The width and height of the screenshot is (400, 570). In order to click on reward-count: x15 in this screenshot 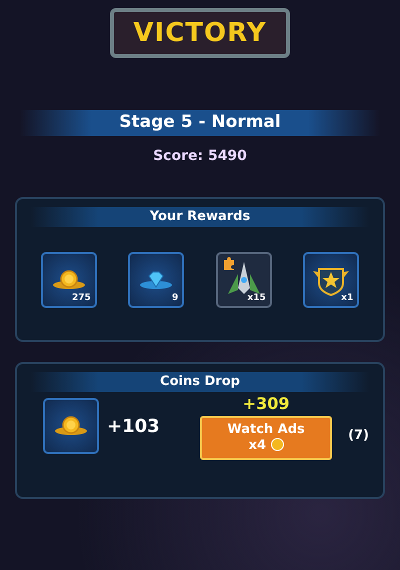, I will do `click(256, 298)`.